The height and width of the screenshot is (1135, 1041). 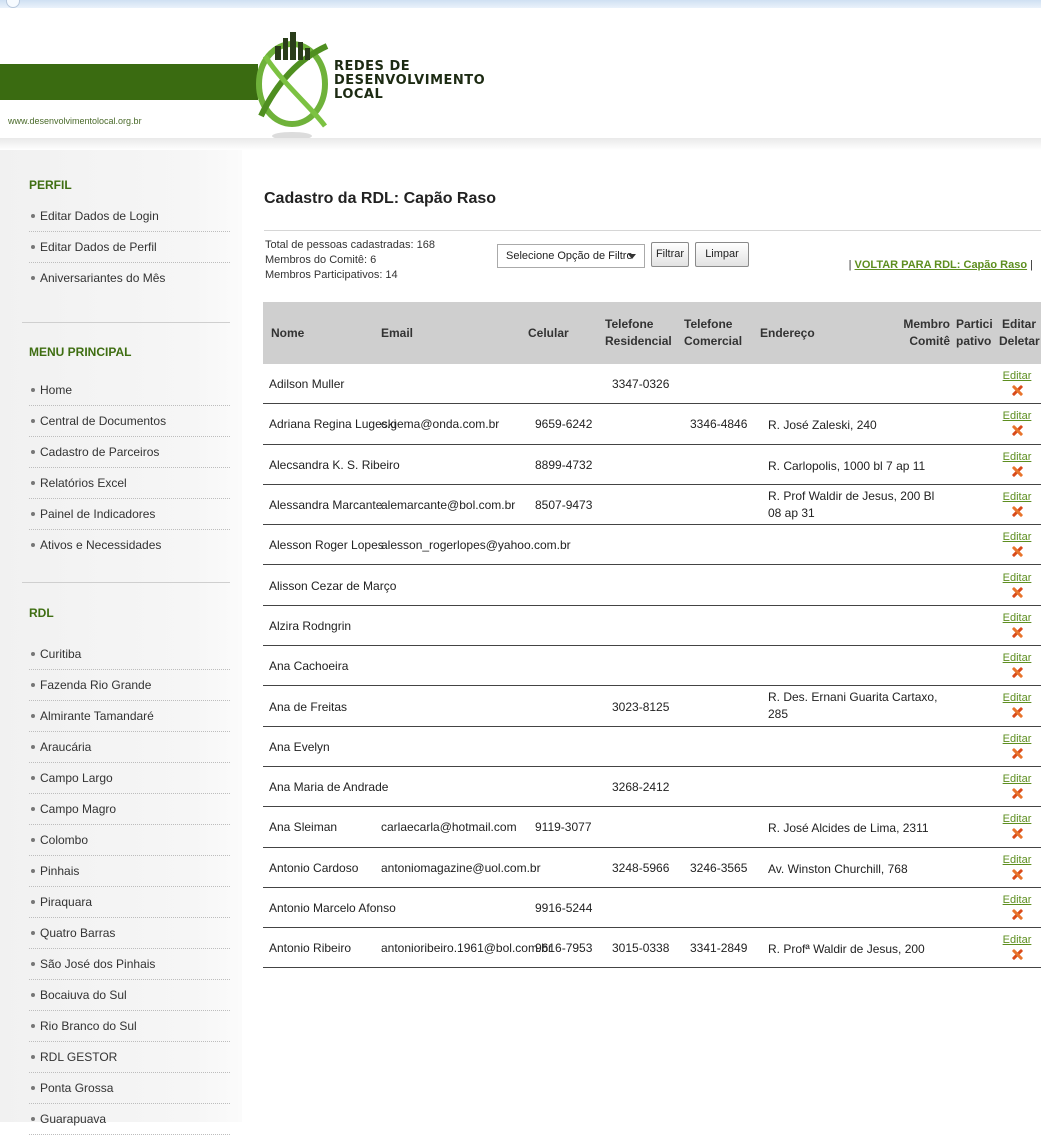 What do you see at coordinates (941, 265) in the screenshot?
I see `voltar-link: VOLTAR PARA RDL: Capão Raso` at bounding box center [941, 265].